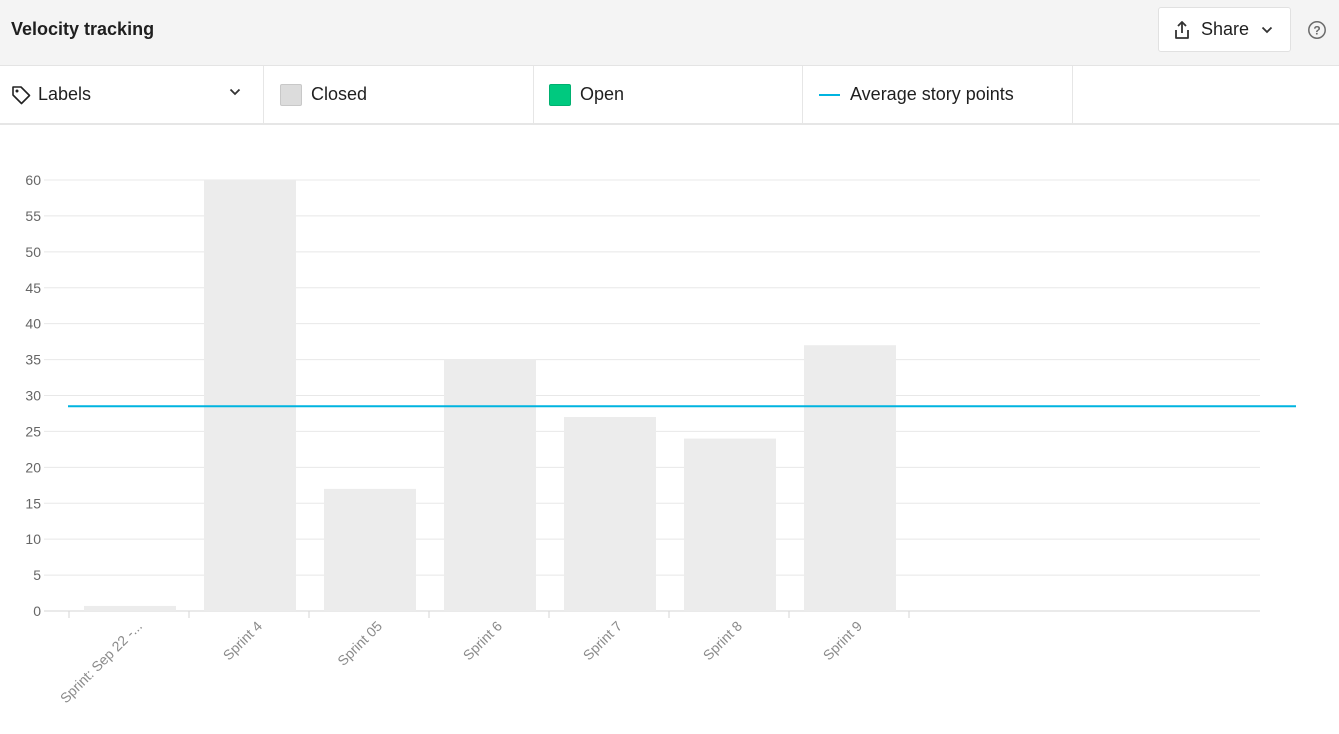 This screenshot has width=1339, height=734. I want to click on x-tick-label: Sprint 8, so click(723, 641).